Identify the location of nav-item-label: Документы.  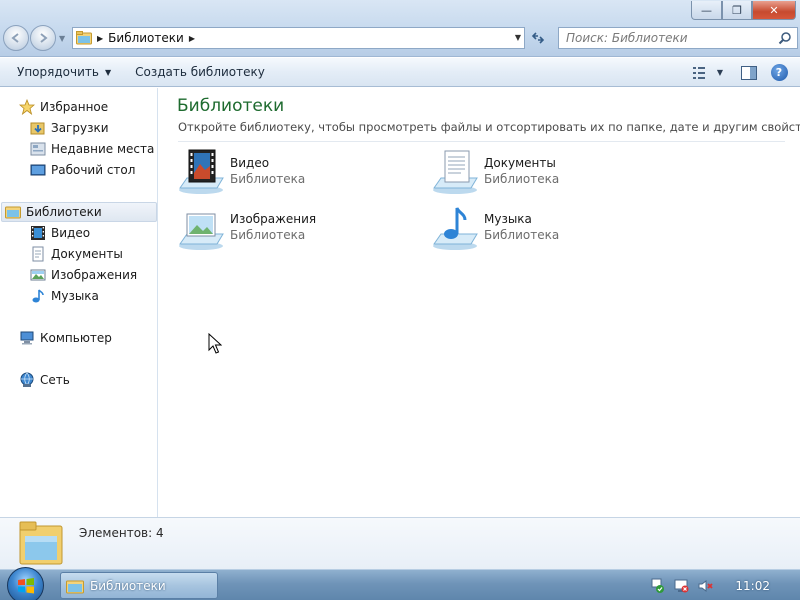
(87, 254).